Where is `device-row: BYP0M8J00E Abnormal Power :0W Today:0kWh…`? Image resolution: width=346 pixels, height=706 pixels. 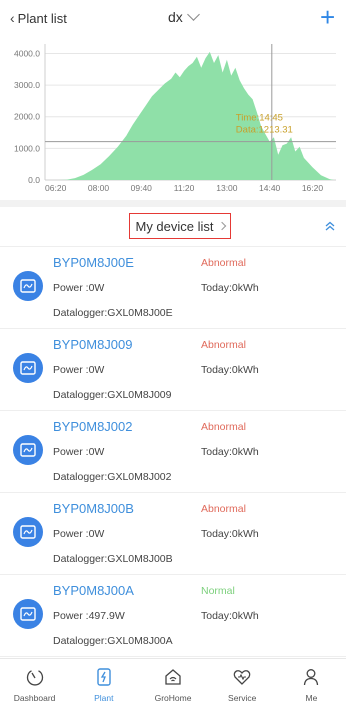 device-row: BYP0M8J00E Abnormal Power :0W Today:0kWh… is located at coordinates (173, 288).